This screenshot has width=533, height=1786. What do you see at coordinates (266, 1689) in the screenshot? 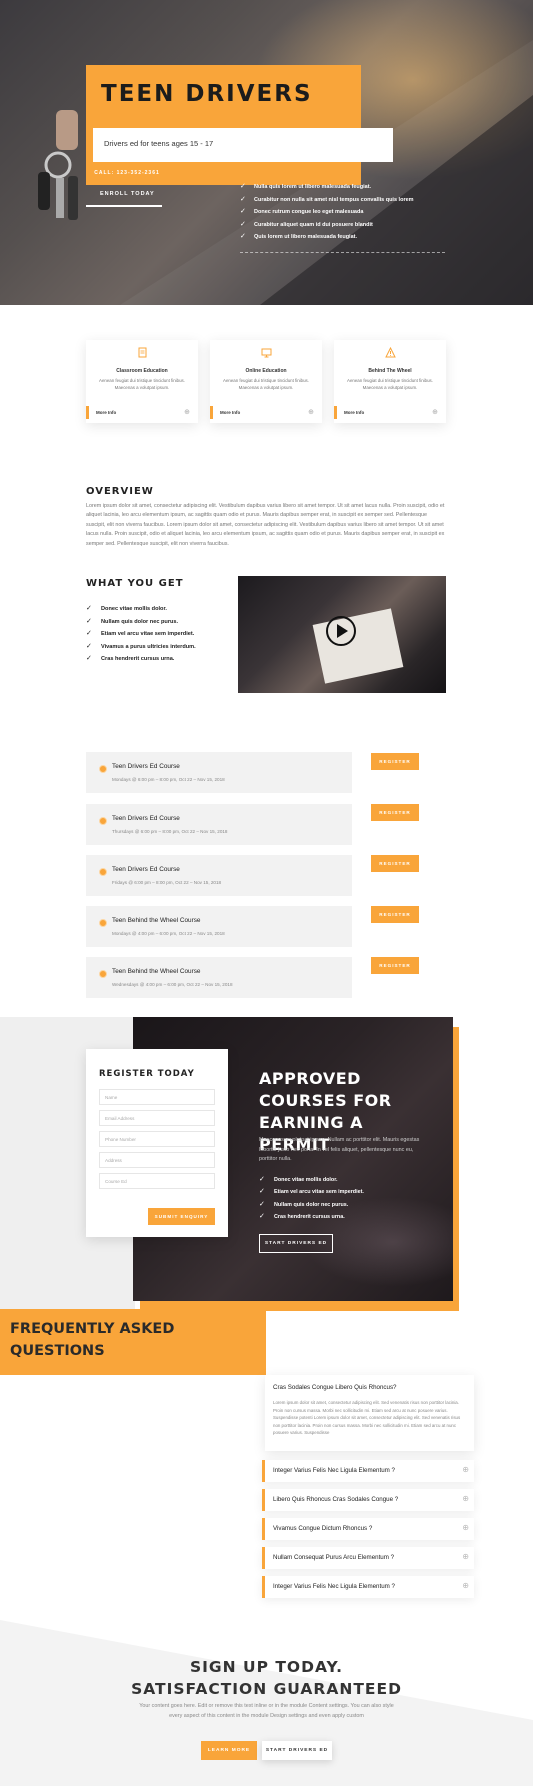
I see `signup-title-line-2: SATISFACTION GUARANTEED` at bounding box center [266, 1689].